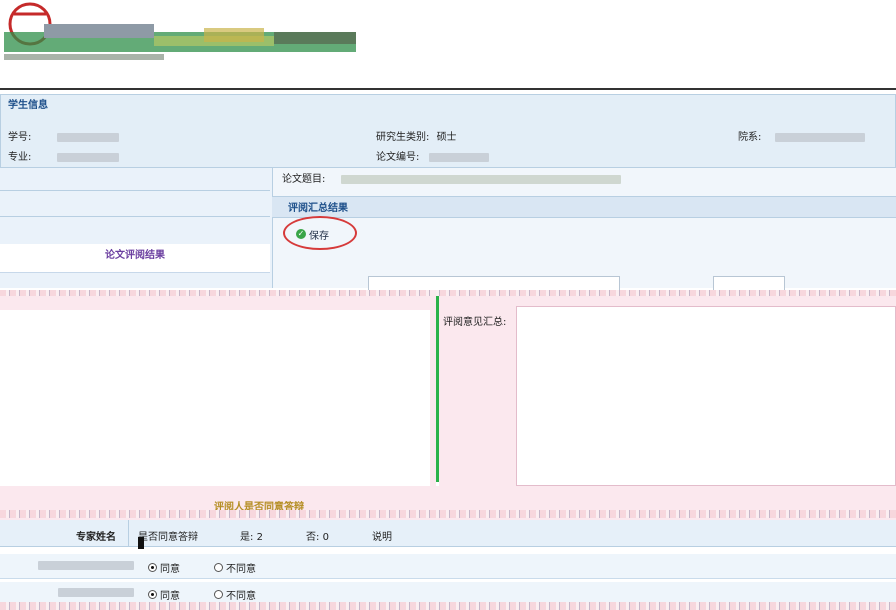  I want to click on save-button: ✓ 保存, so click(312, 234).